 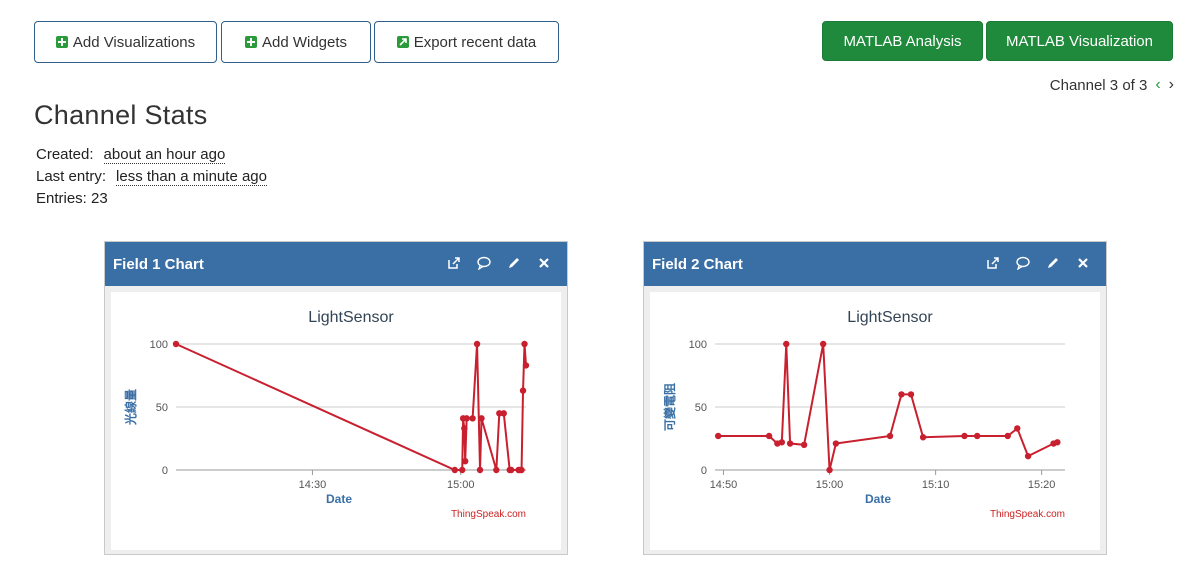 What do you see at coordinates (313, 485) in the screenshot?
I see `x-tick-label: 14:30` at bounding box center [313, 485].